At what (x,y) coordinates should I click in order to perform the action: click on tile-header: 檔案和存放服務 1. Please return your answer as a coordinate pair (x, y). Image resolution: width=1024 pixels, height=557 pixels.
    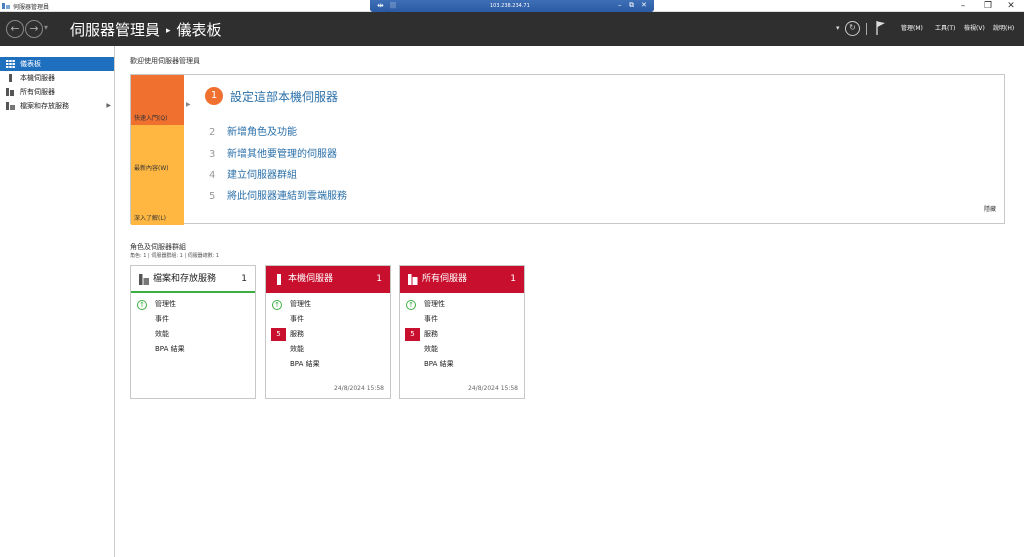
    Looking at the image, I should click on (193, 279).